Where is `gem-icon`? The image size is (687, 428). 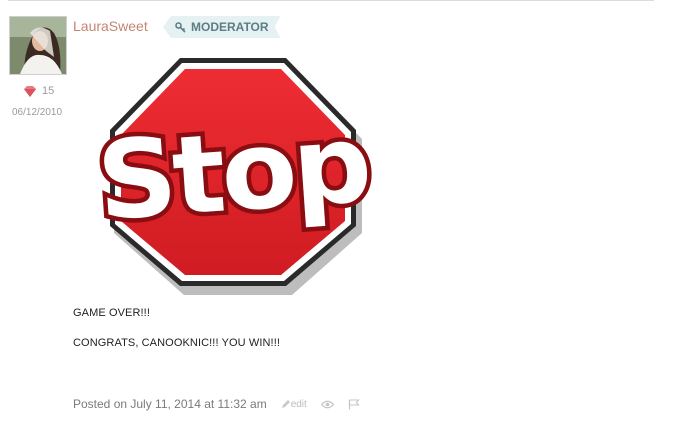
gem-icon is located at coordinates (30, 91).